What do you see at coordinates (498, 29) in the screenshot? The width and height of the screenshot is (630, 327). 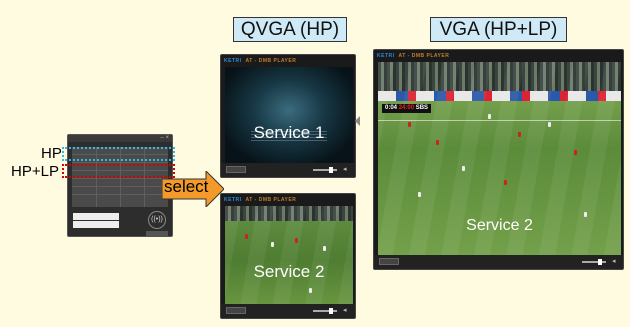 I see `vga-header: VGA (HP+LP)` at bounding box center [498, 29].